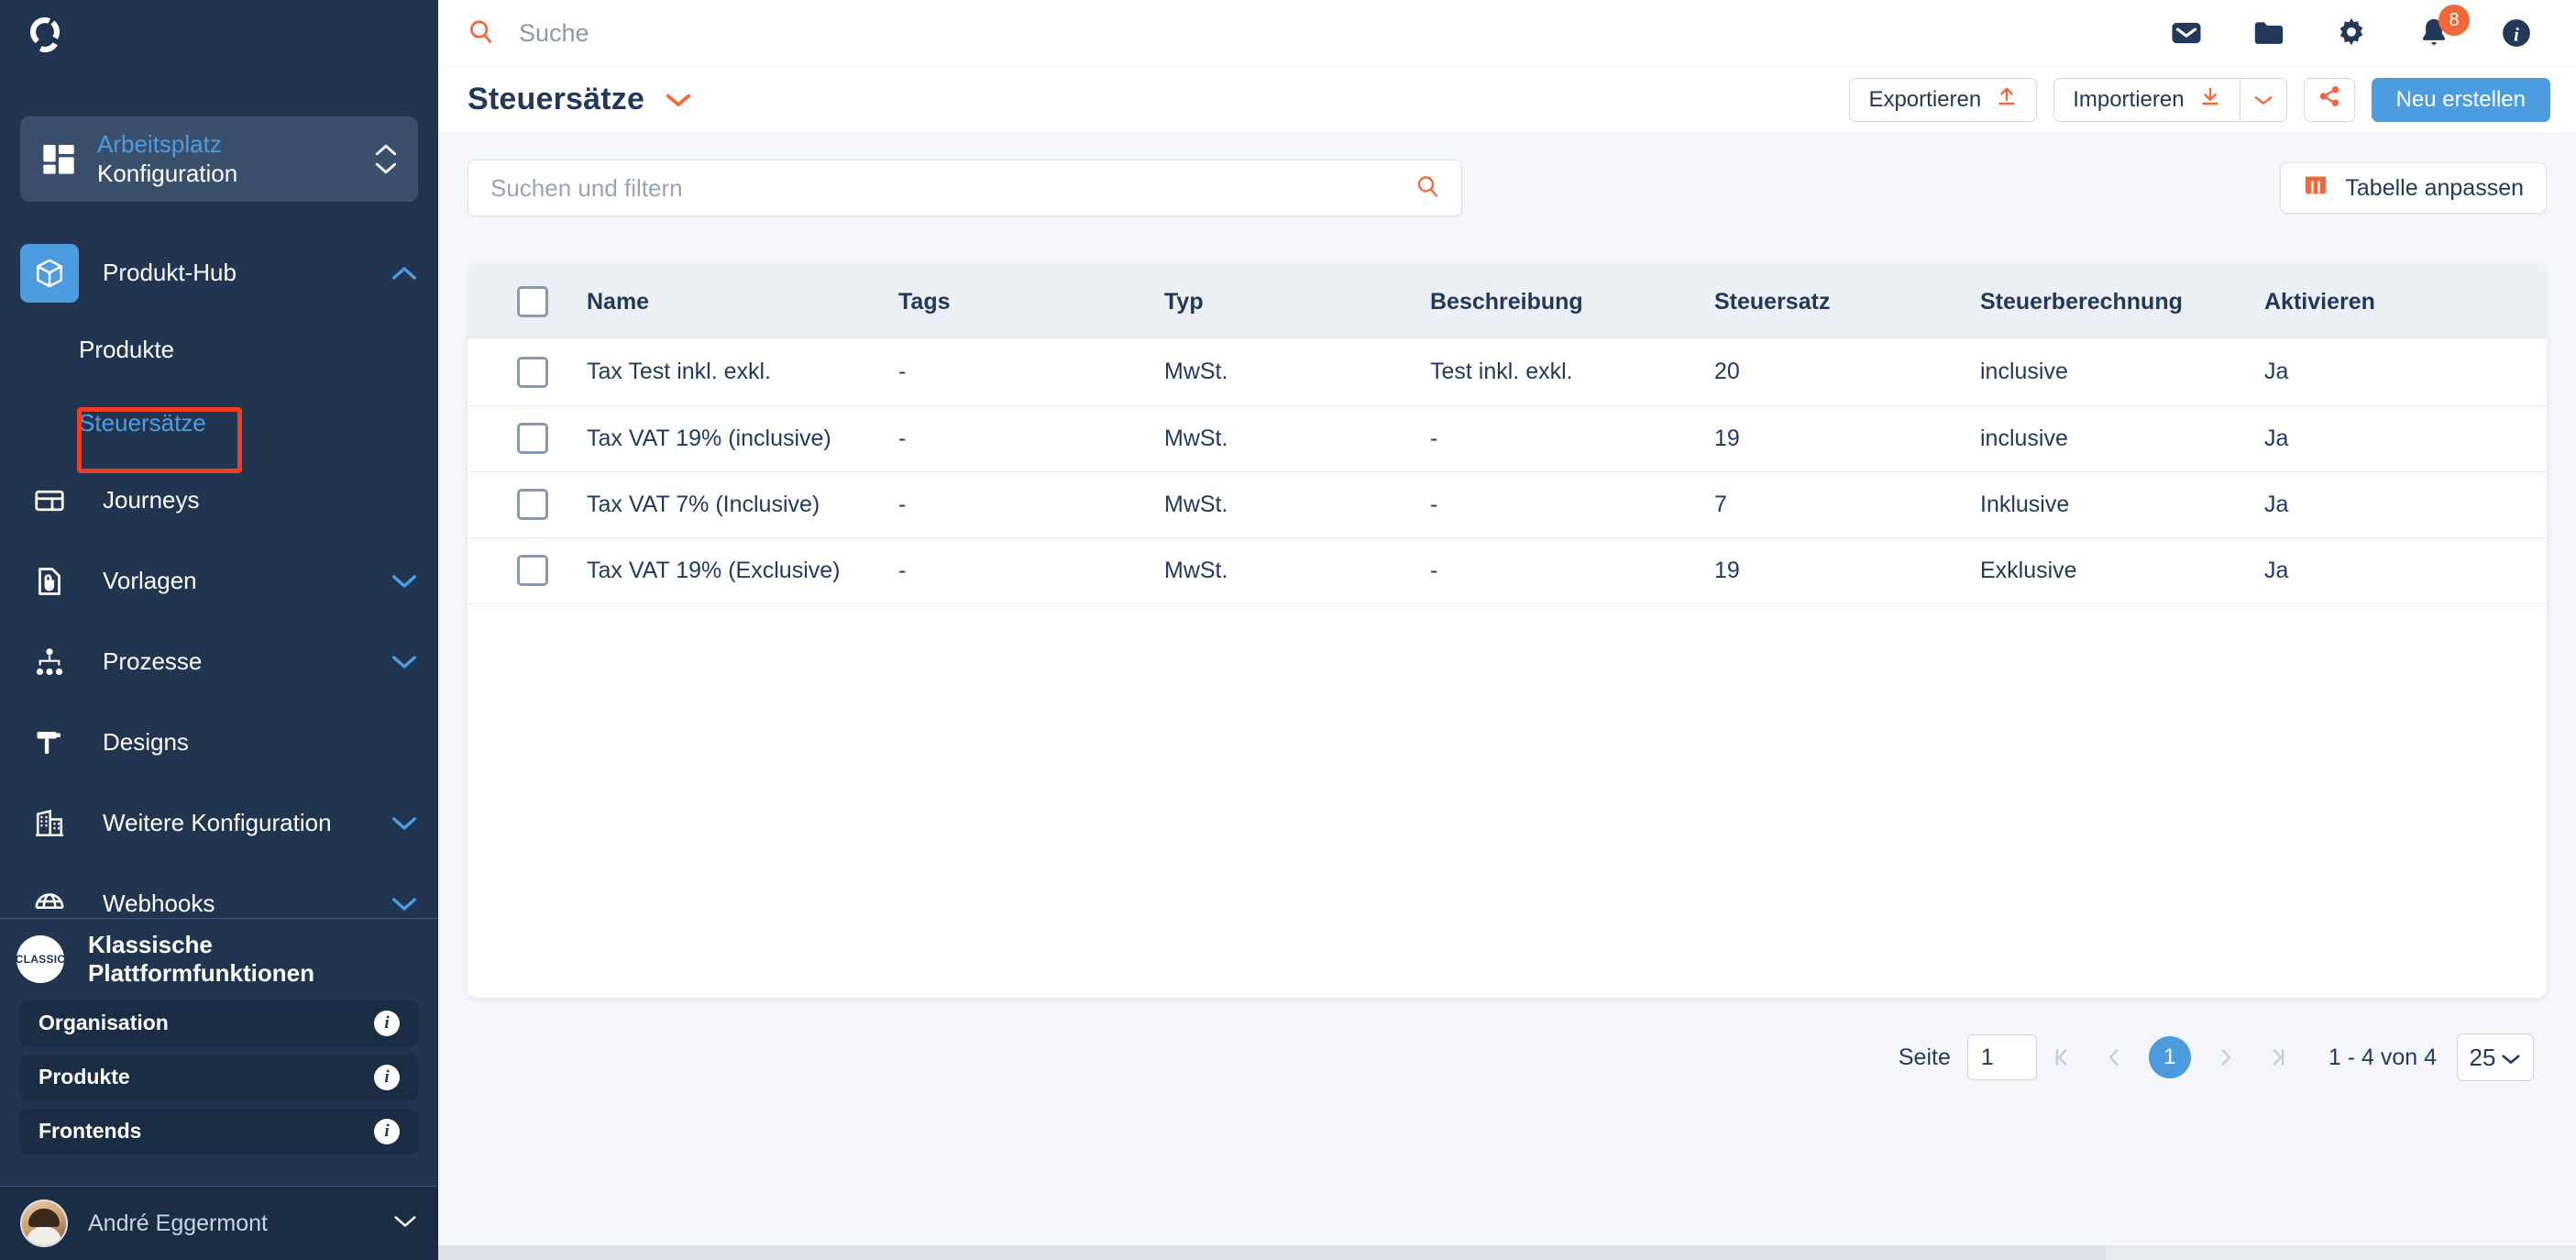 The width and height of the screenshot is (2576, 1260). What do you see at coordinates (219, 1077) in the screenshot?
I see `sidebar-accordion-produkte: Produkte i` at bounding box center [219, 1077].